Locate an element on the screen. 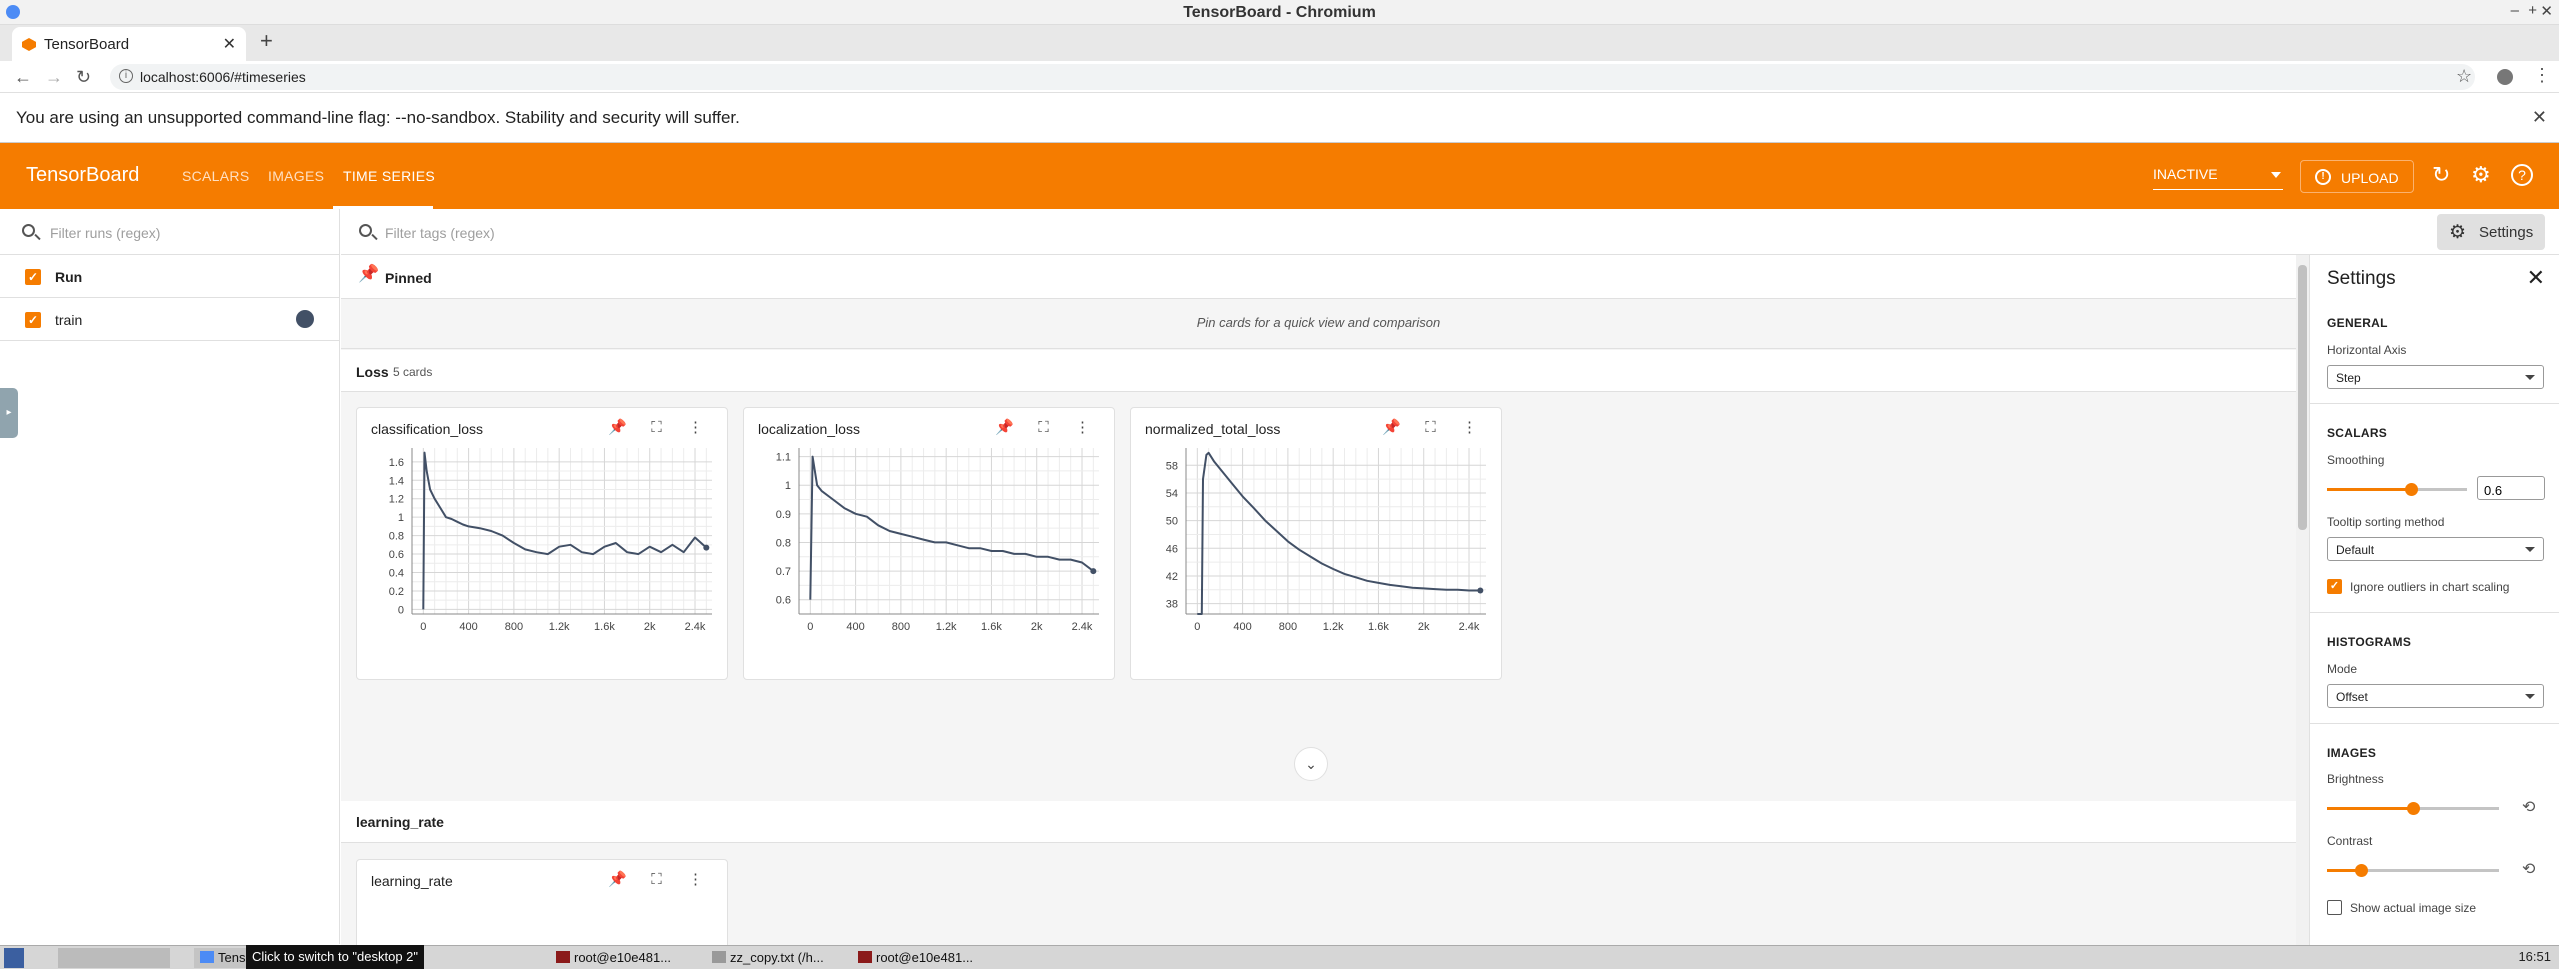  scalar-card: learning_rate 📌 ⛶ ⋮ is located at coordinates (542, 902).